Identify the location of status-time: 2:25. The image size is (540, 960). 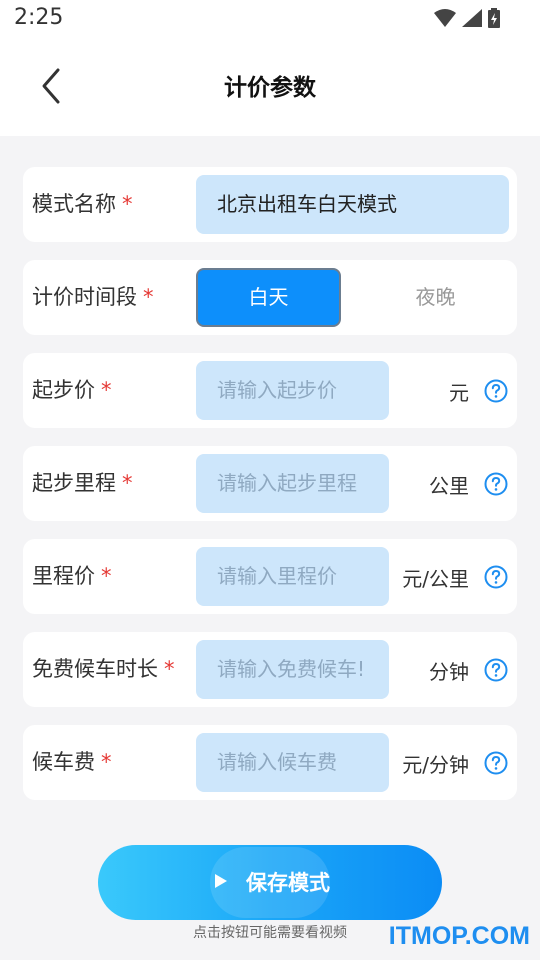
(39, 17).